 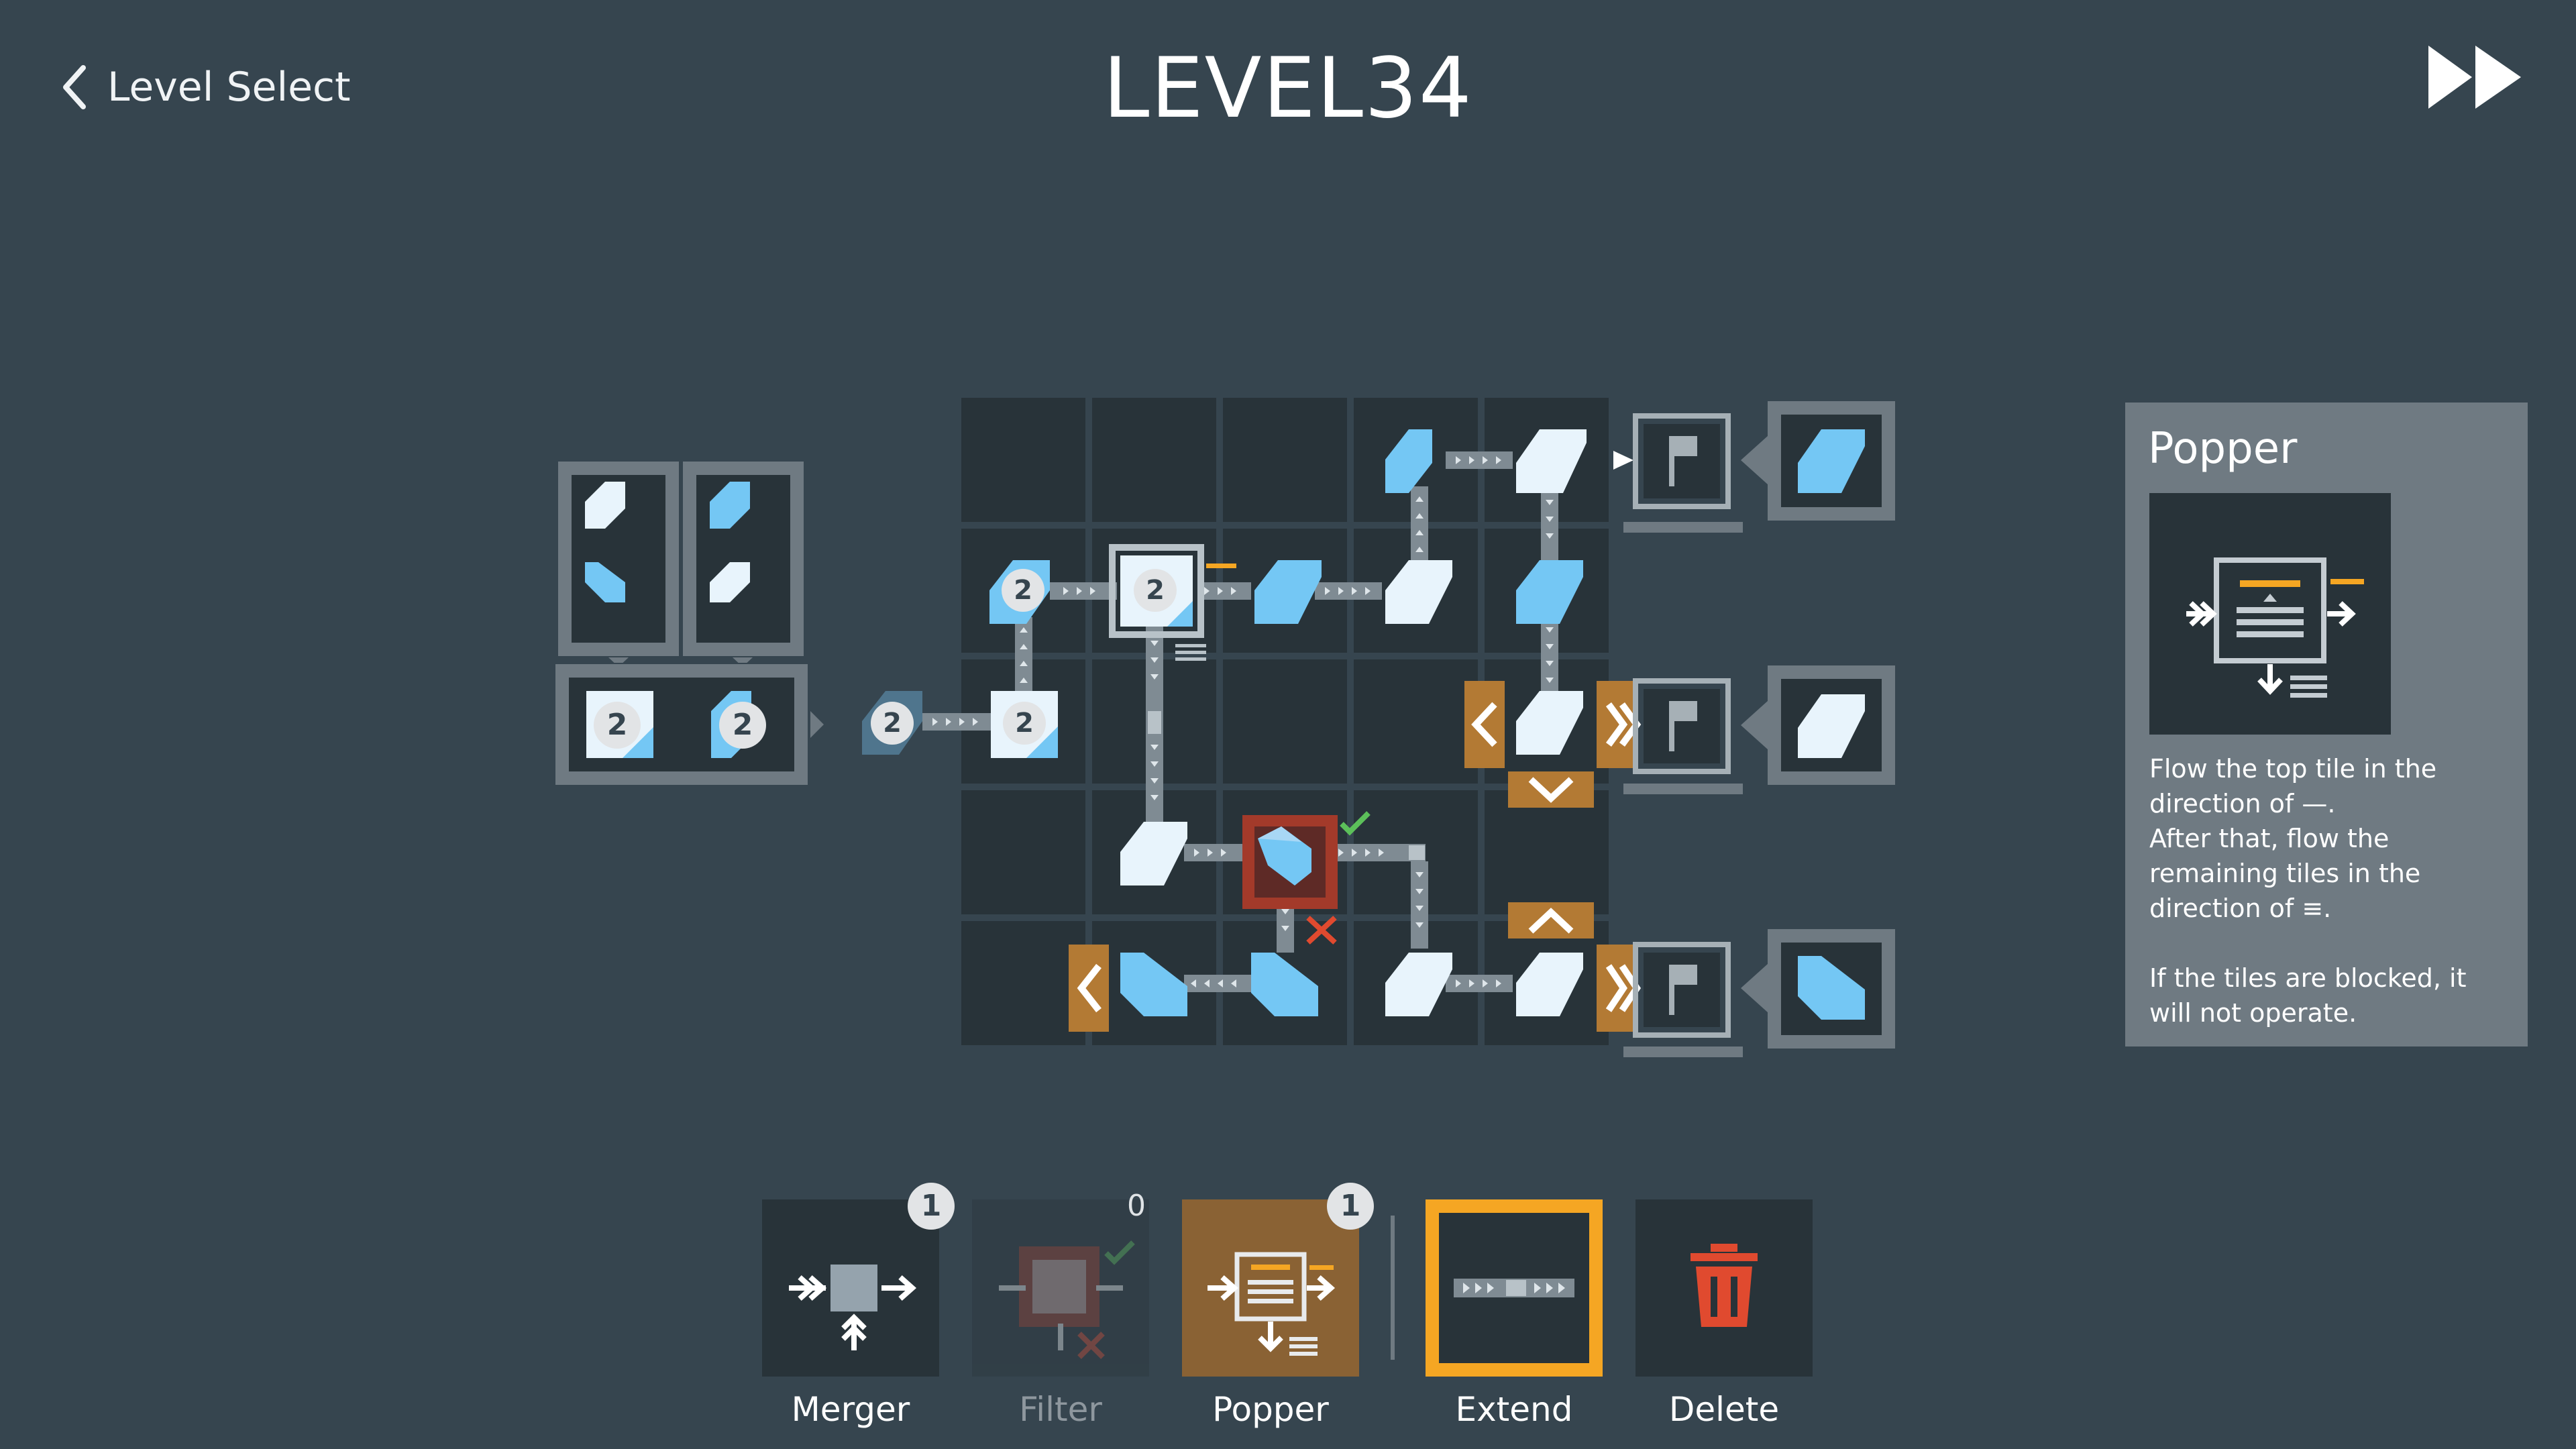 I want to click on popper-machine, so click(x=1172, y=602).